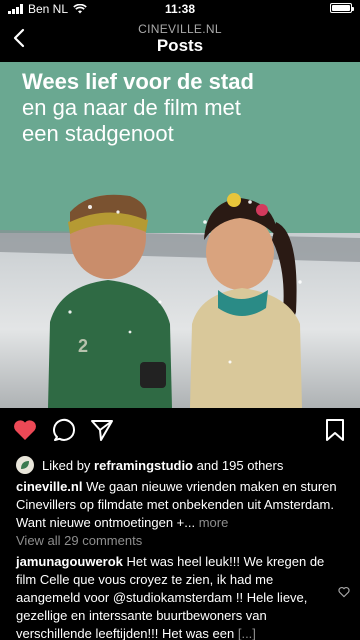  What do you see at coordinates (25, 430) in the screenshot?
I see `heart-icon` at bounding box center [25, 430].